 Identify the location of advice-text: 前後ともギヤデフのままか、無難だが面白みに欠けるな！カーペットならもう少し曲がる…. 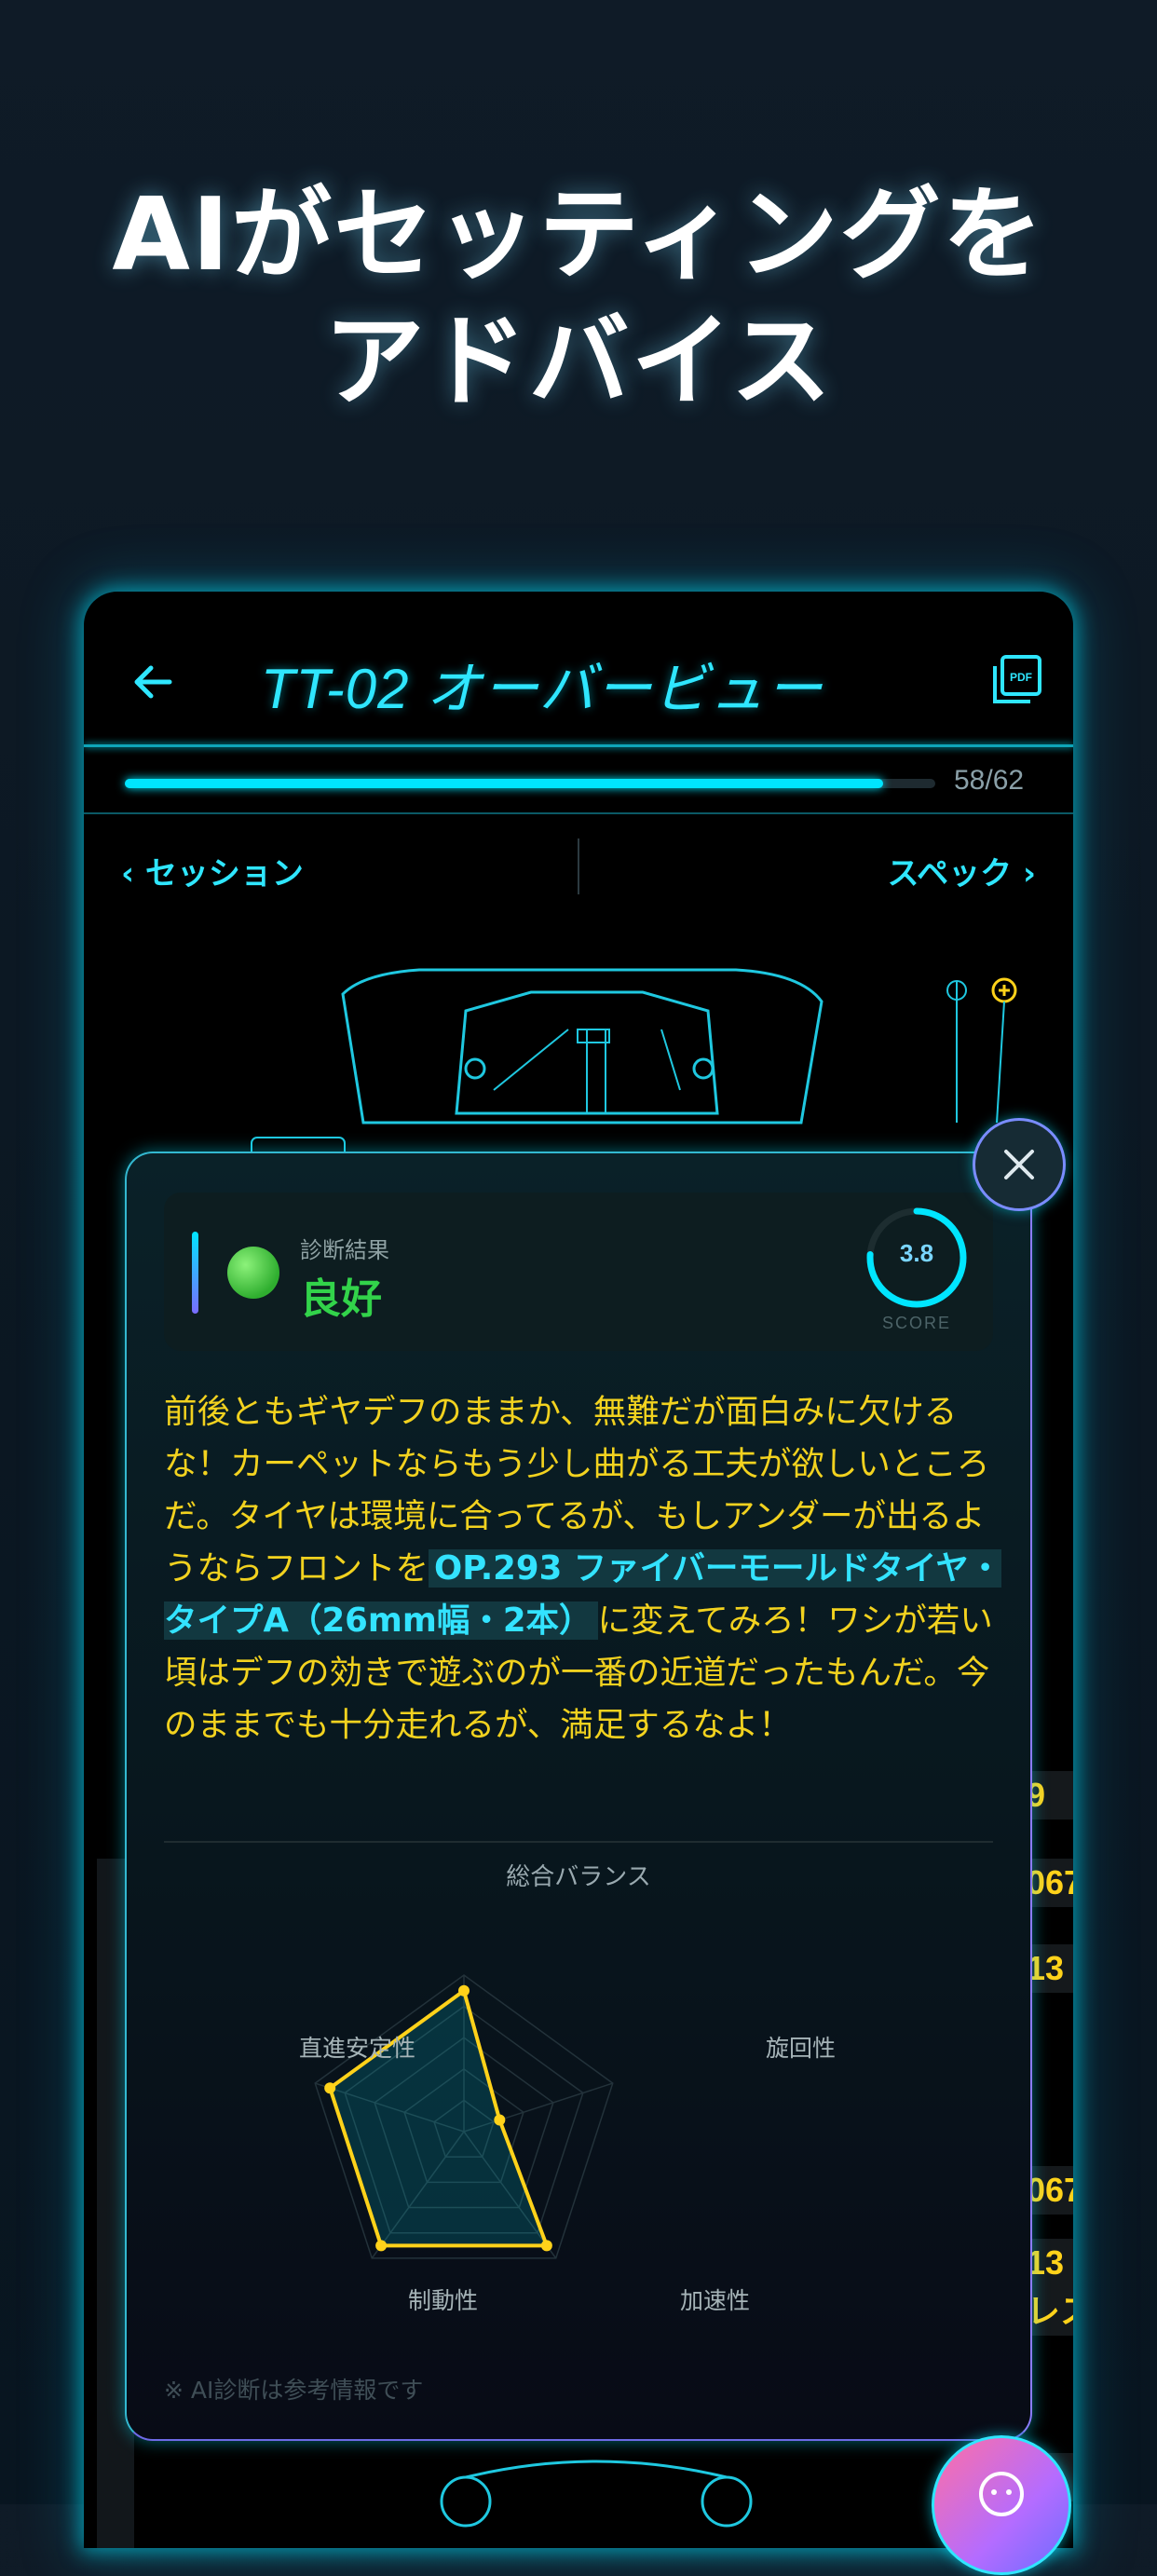
(583, 1568).